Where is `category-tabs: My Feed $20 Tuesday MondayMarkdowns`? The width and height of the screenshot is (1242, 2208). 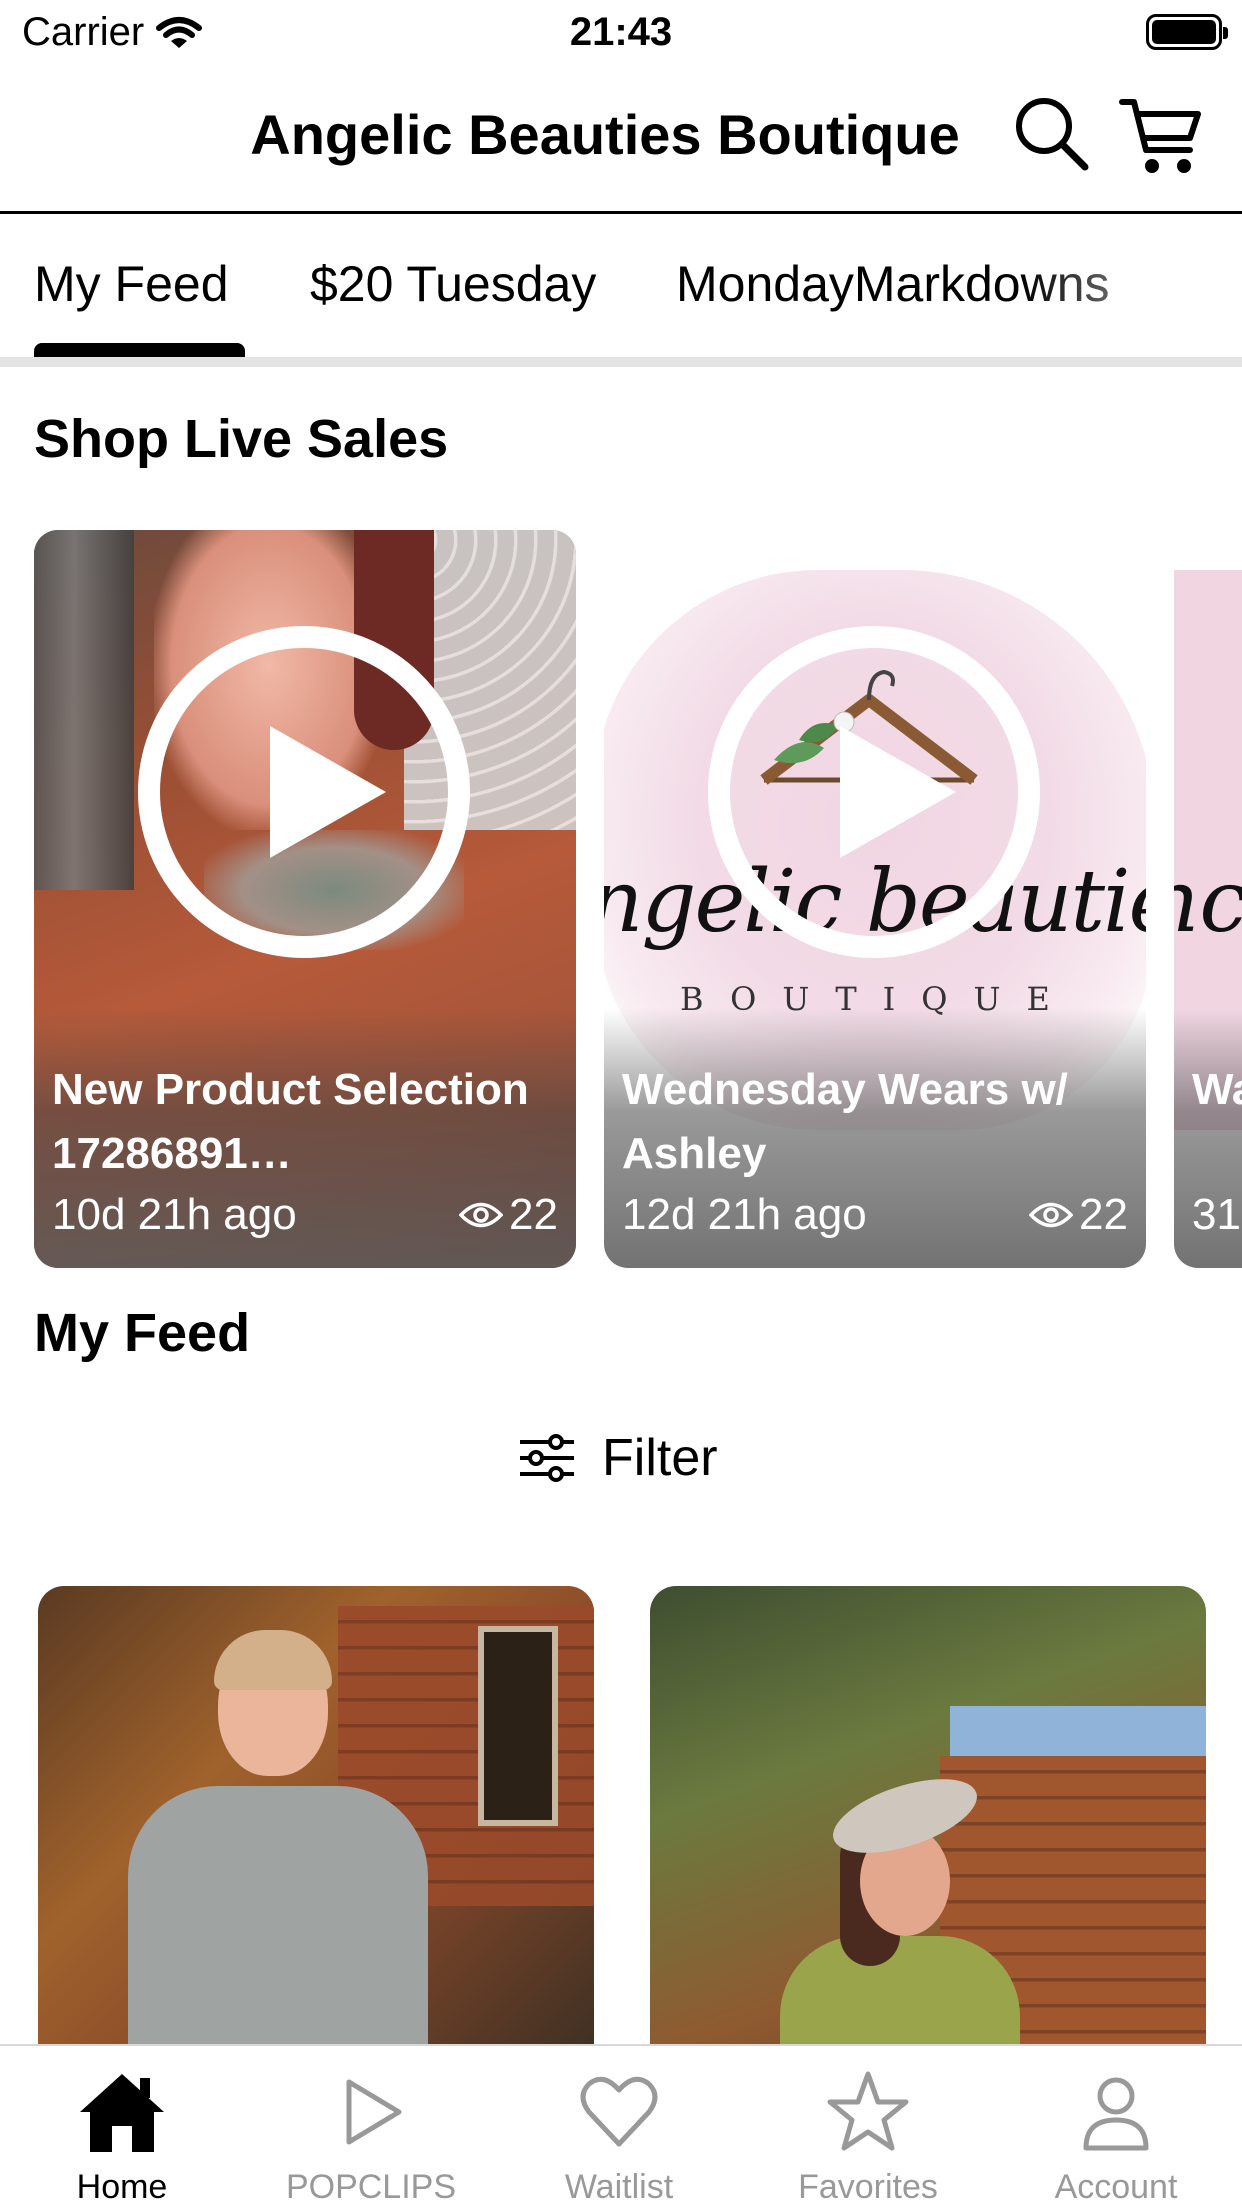
category-tabs: My Feed $20 Tuesday MondayMarkdowns is located at coordinates (621, 292).